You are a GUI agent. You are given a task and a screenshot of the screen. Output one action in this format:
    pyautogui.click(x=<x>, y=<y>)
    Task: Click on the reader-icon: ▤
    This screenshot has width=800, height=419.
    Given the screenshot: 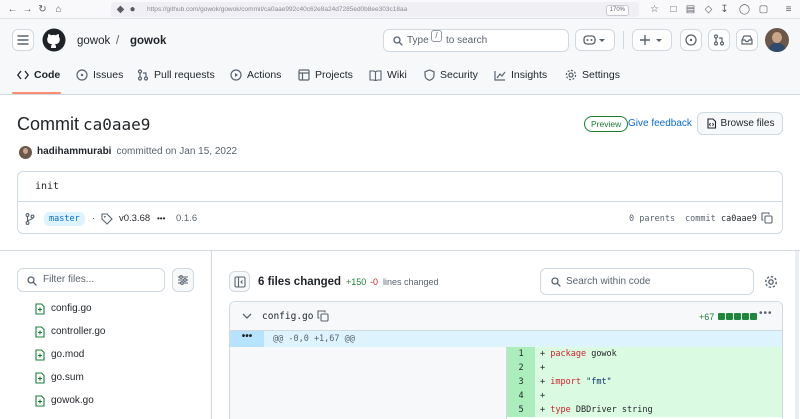 What is the action you would take?
    pyautogui.click(x=690, y=9)
    